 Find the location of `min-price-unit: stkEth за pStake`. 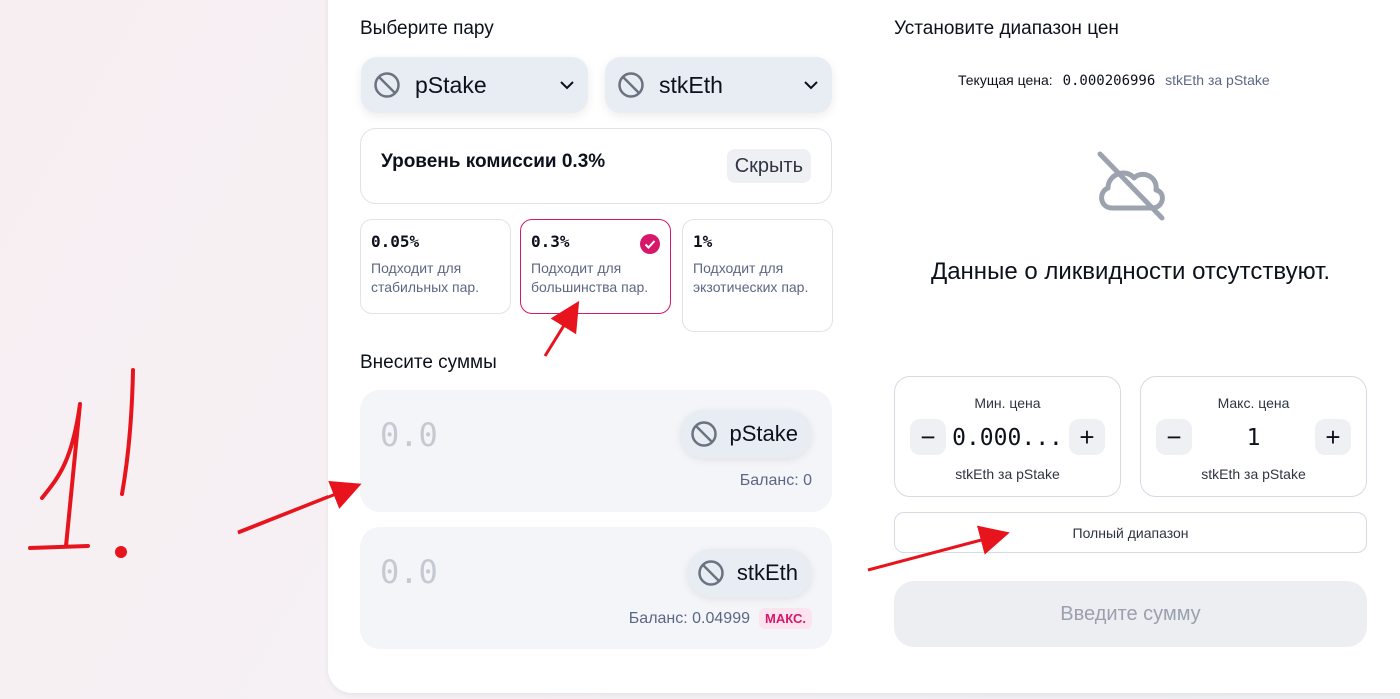

min-price-unit: stkEth за pStake is located at coordinates (1007, 474).